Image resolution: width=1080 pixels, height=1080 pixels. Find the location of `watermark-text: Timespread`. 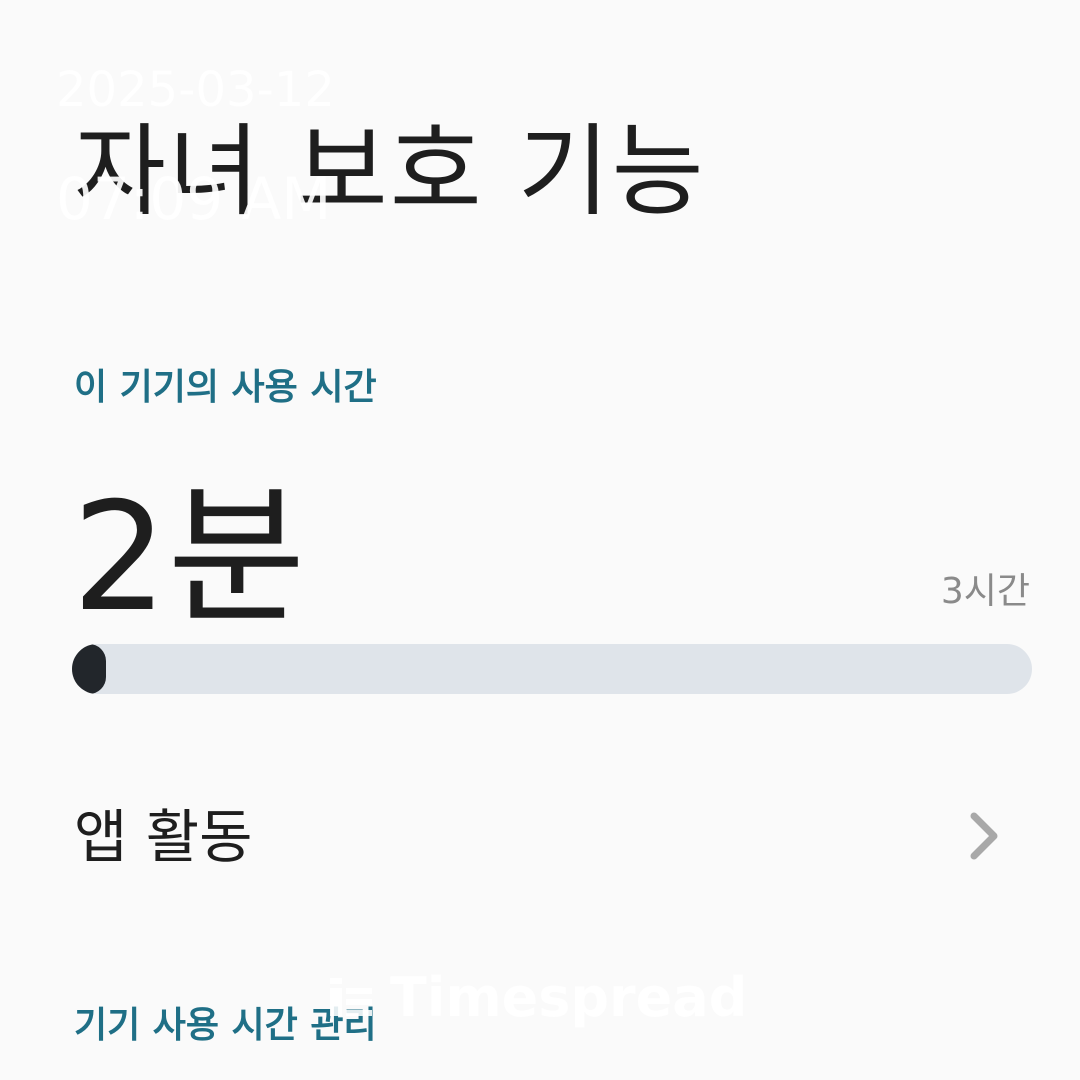

watermark-text: Timespread is located at coordinates (569, 997).